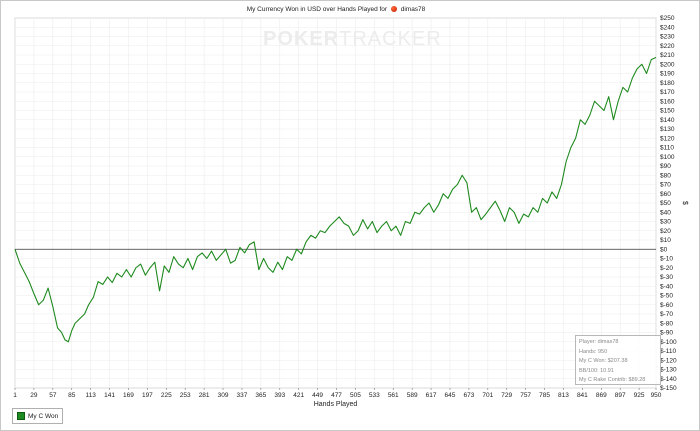  Describe the element at coordinates (34, 395) in the screenshot. I see `x-tick-label: 29` at that location.